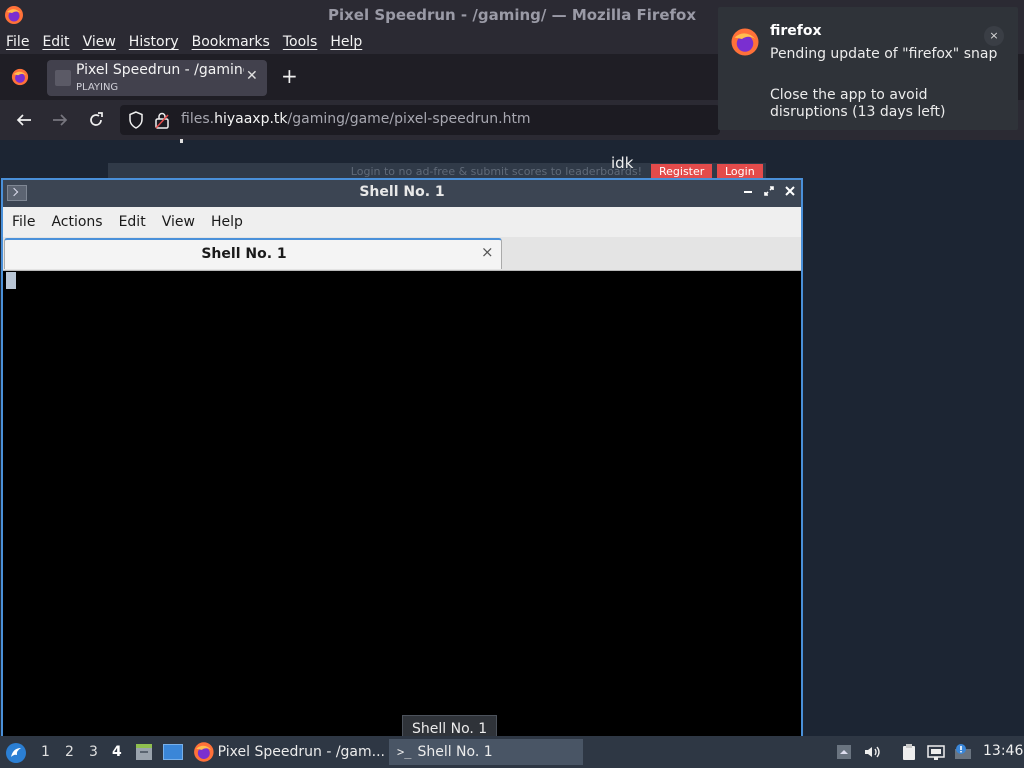  Describe the element at coordinates (160, 70) in the screenshot. I see `tab-title: Pixel Speedrun - /gaming` at that location.